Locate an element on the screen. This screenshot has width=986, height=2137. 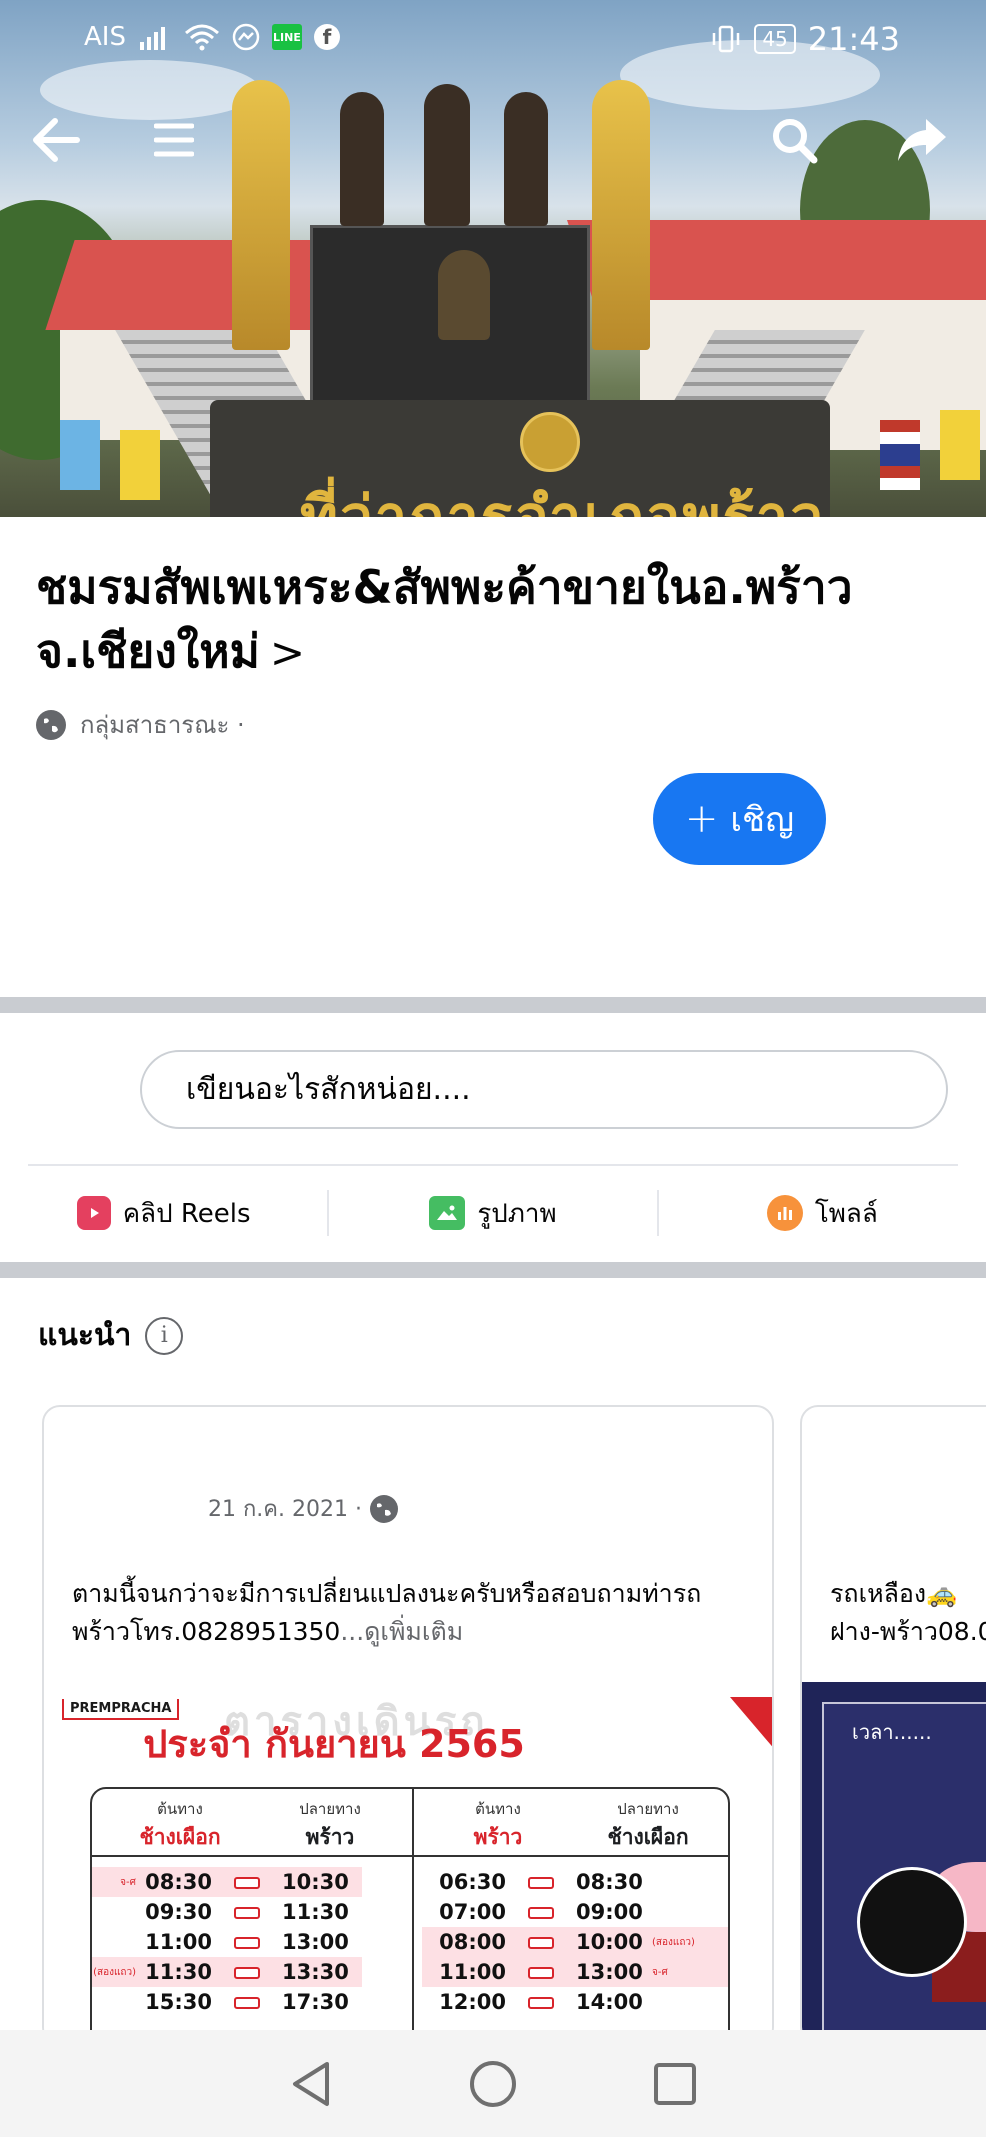
arrival-time: 09:00 is located at coordinates (609, 1912).